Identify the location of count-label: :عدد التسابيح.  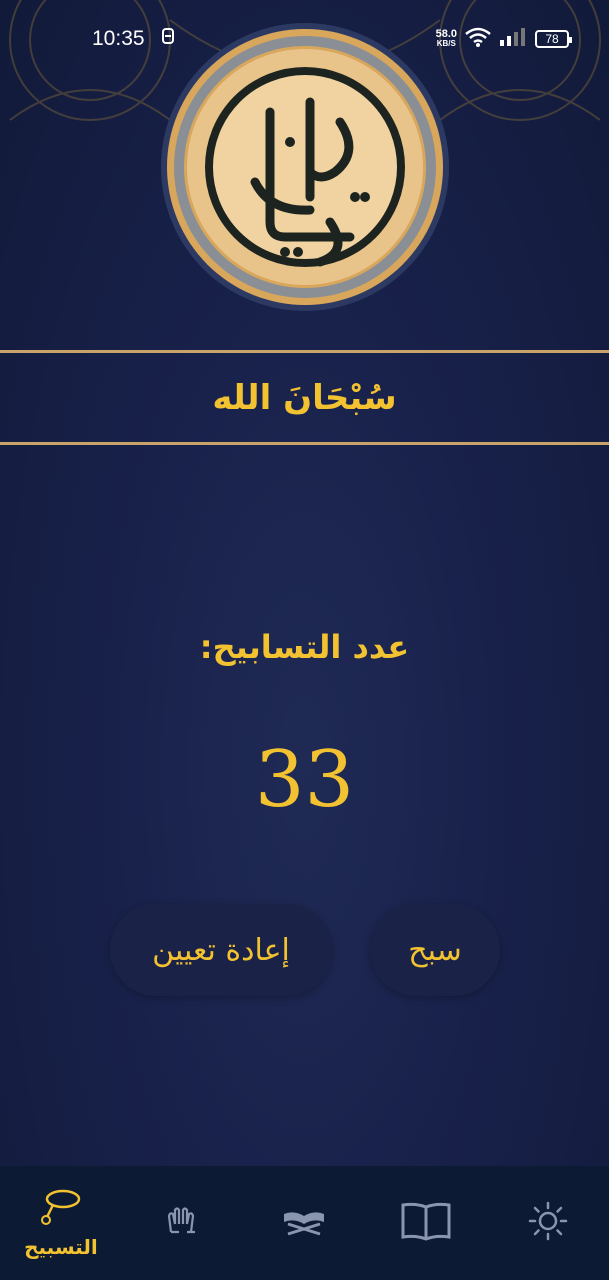
(304, 647).